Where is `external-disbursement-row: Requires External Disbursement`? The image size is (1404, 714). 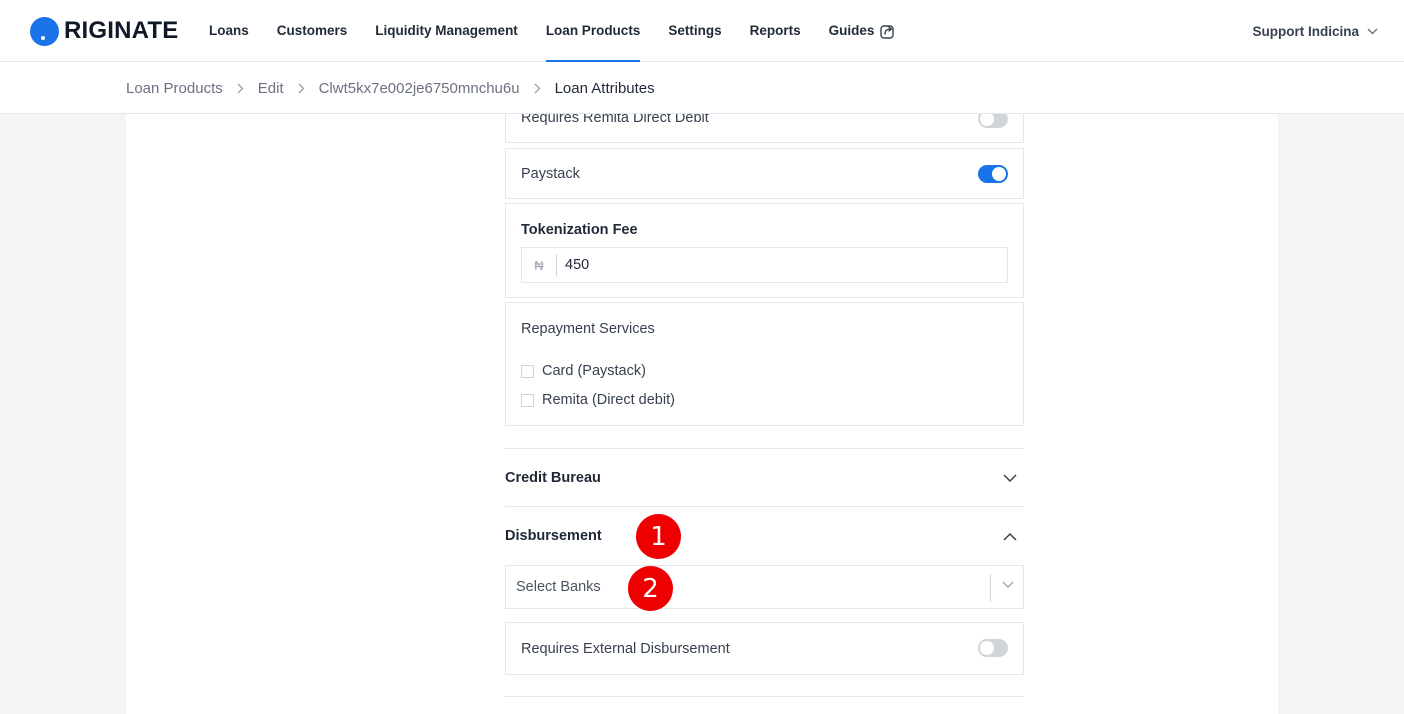 external-disbursement-row: Requires External Disbursement is located at coordinates (764, 648).